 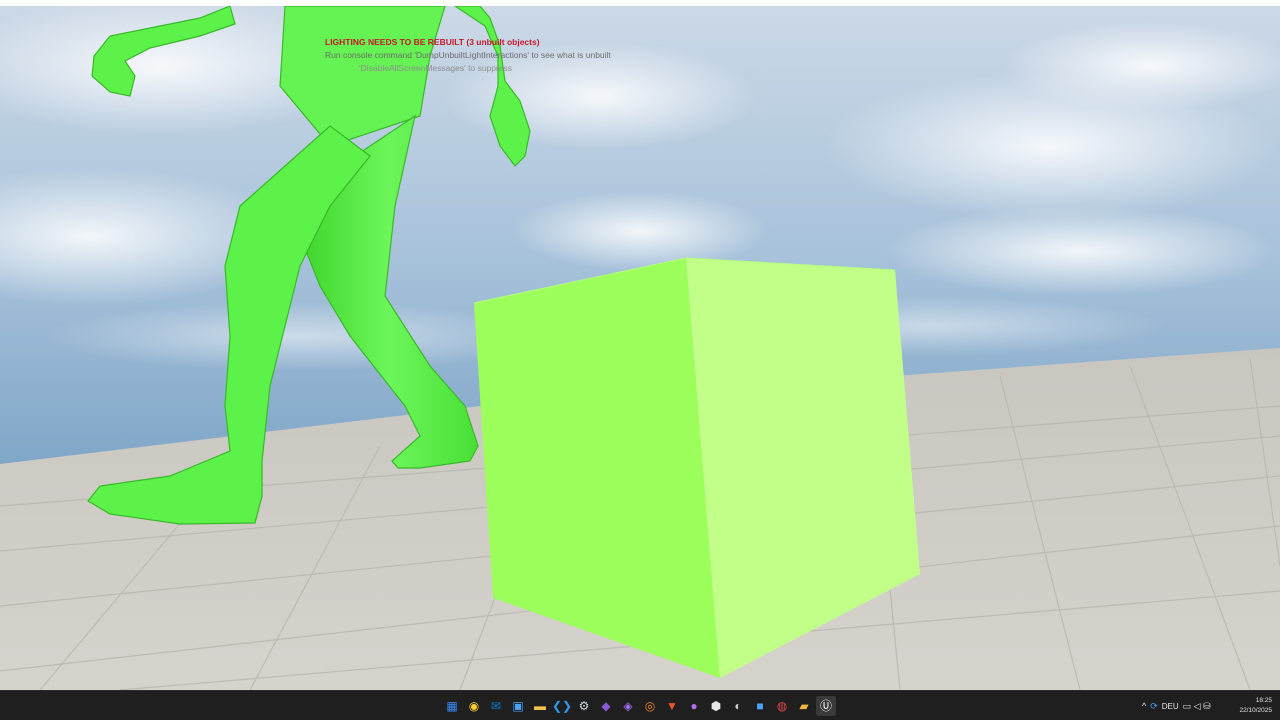 What do you see at coordinates (1154, 706) in the screenshot?
I see `sync-icon: ⟳` at bounding box center [1154, 706].